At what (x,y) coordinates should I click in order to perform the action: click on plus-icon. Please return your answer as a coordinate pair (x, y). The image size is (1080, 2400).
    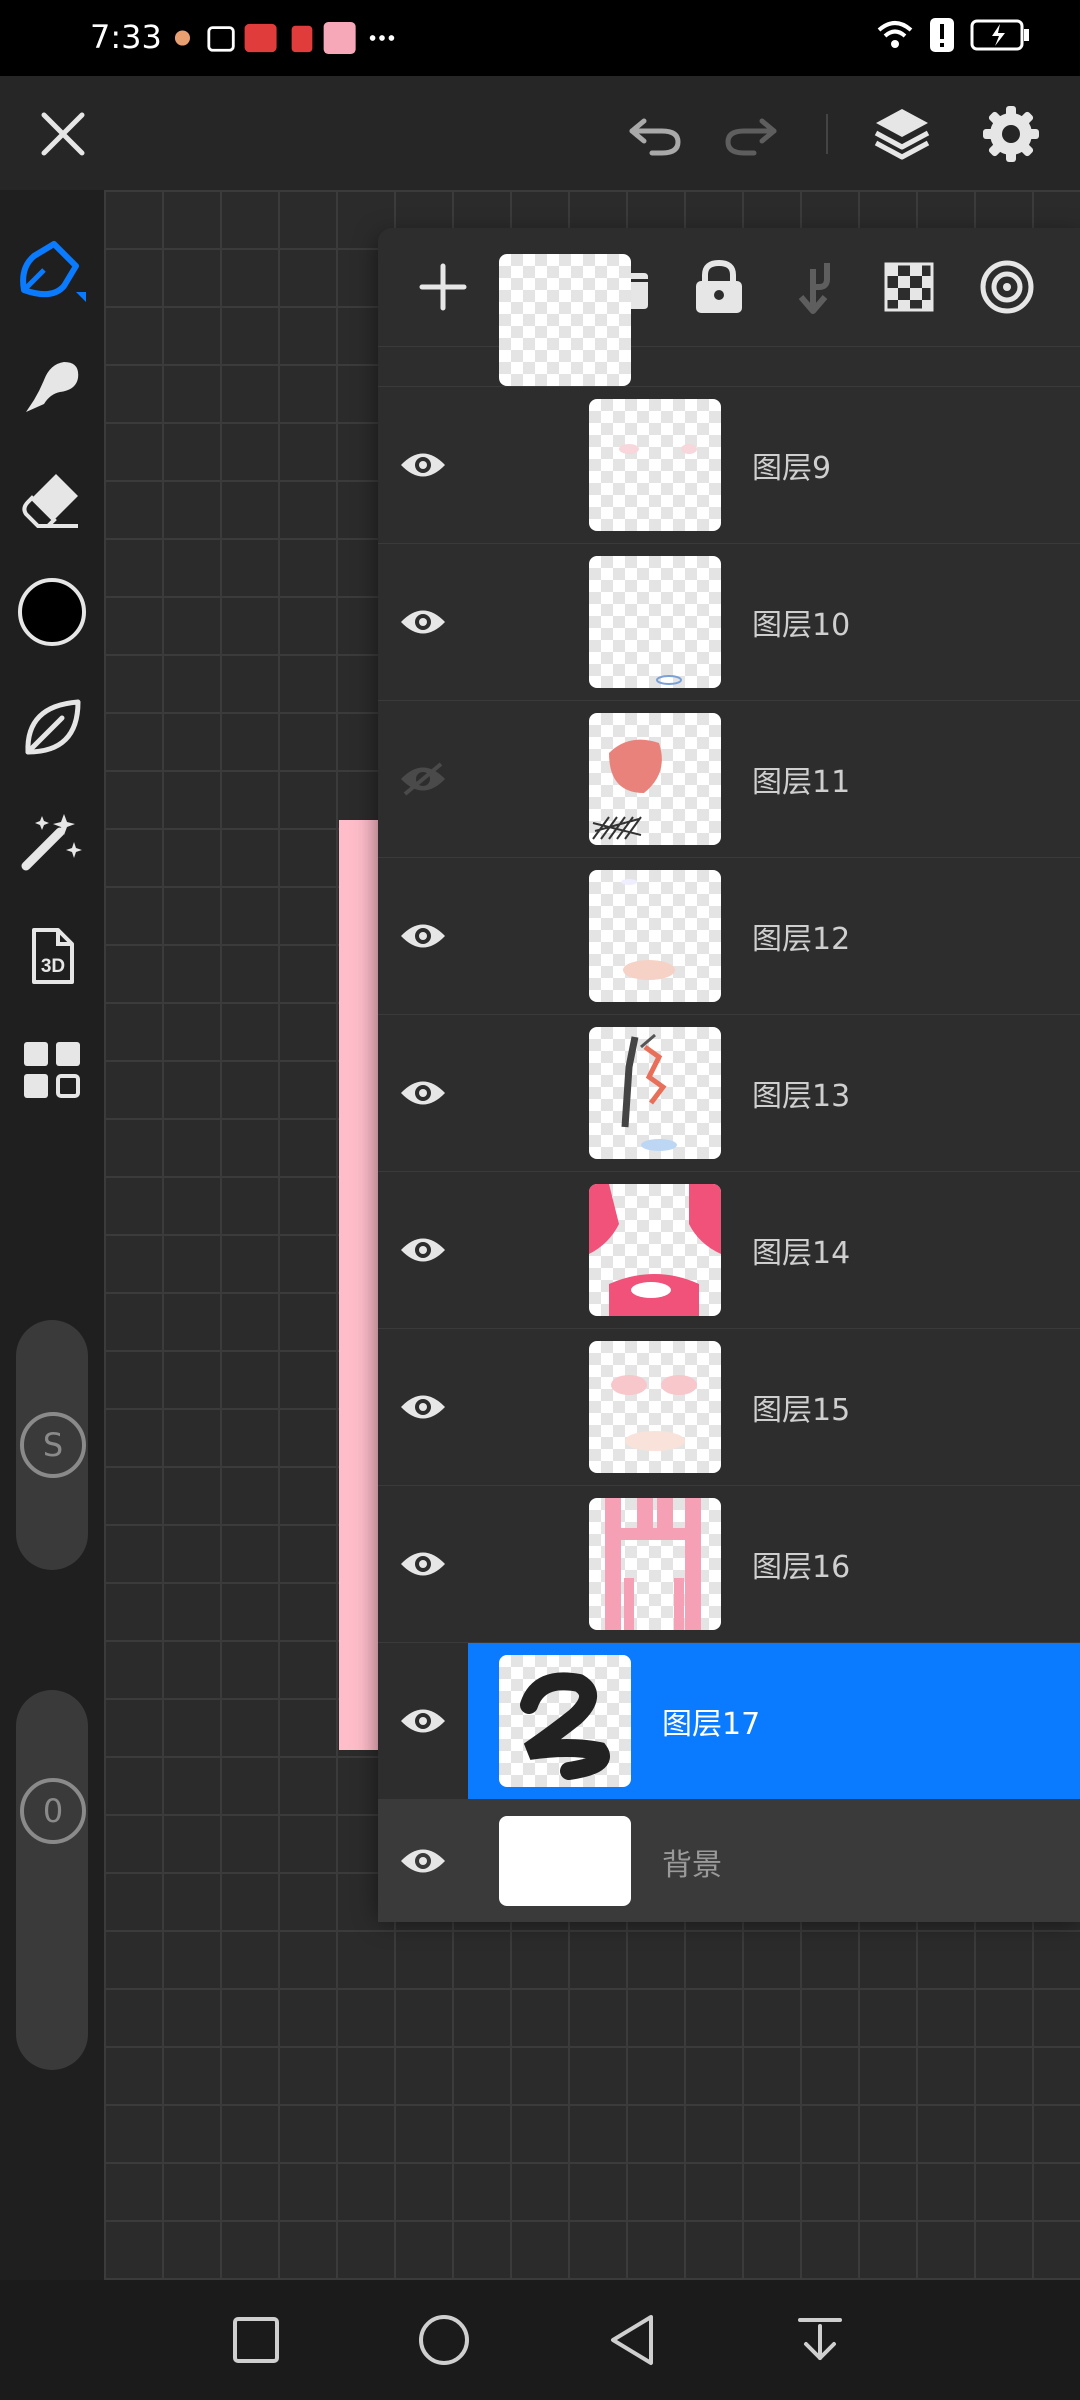
    Looking at the image, I should click on (443, 287).